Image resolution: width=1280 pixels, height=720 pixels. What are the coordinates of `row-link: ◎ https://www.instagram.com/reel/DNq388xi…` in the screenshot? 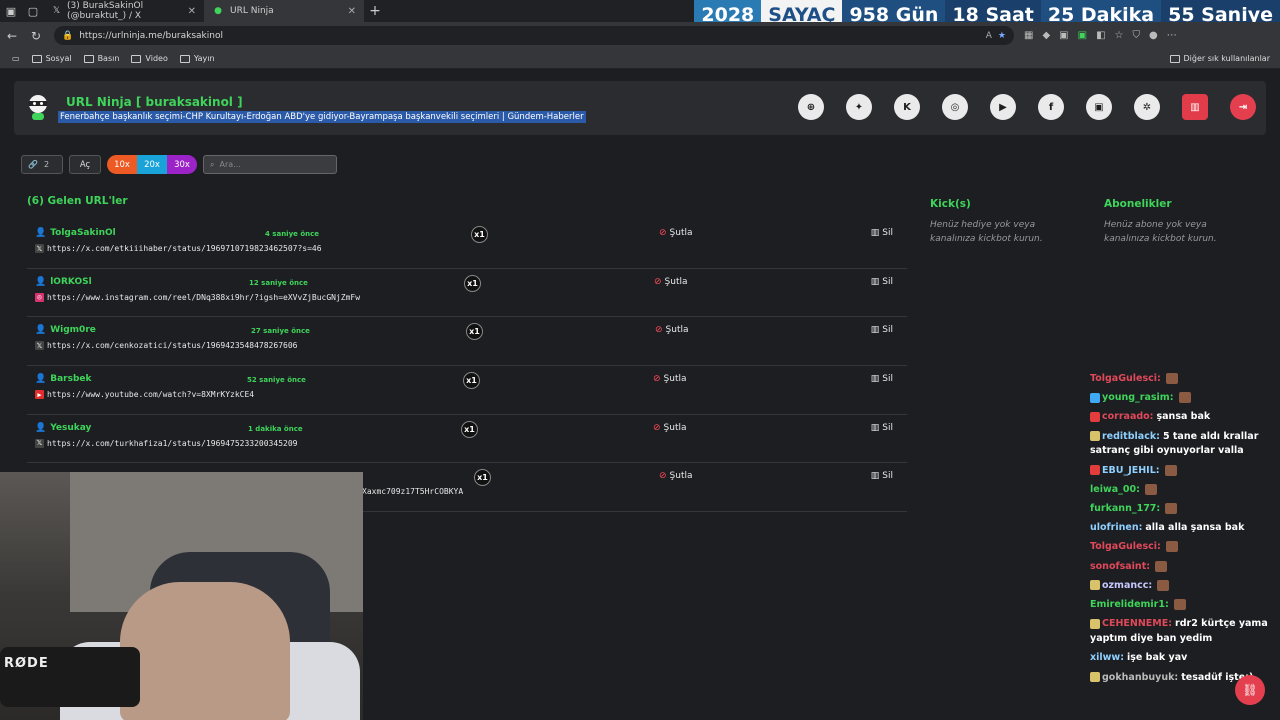 It's located at (197, 297).